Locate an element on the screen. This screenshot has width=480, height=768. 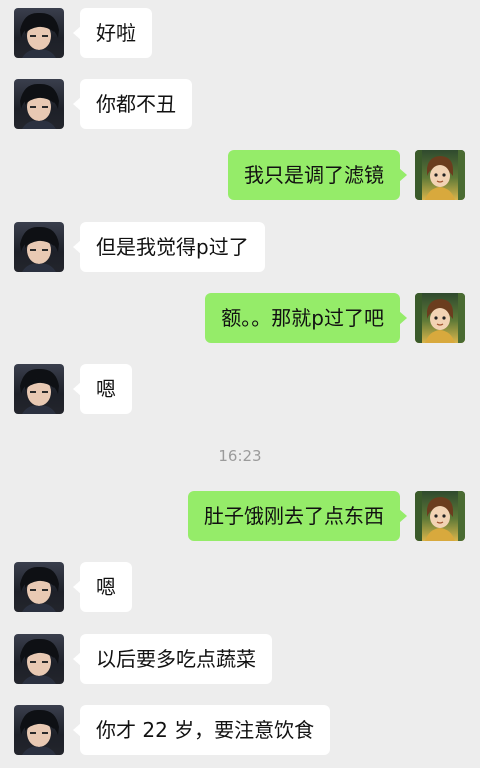
message-bubble: 你才 22 岁，要注意饮食 is located at coordinates (201, 730).